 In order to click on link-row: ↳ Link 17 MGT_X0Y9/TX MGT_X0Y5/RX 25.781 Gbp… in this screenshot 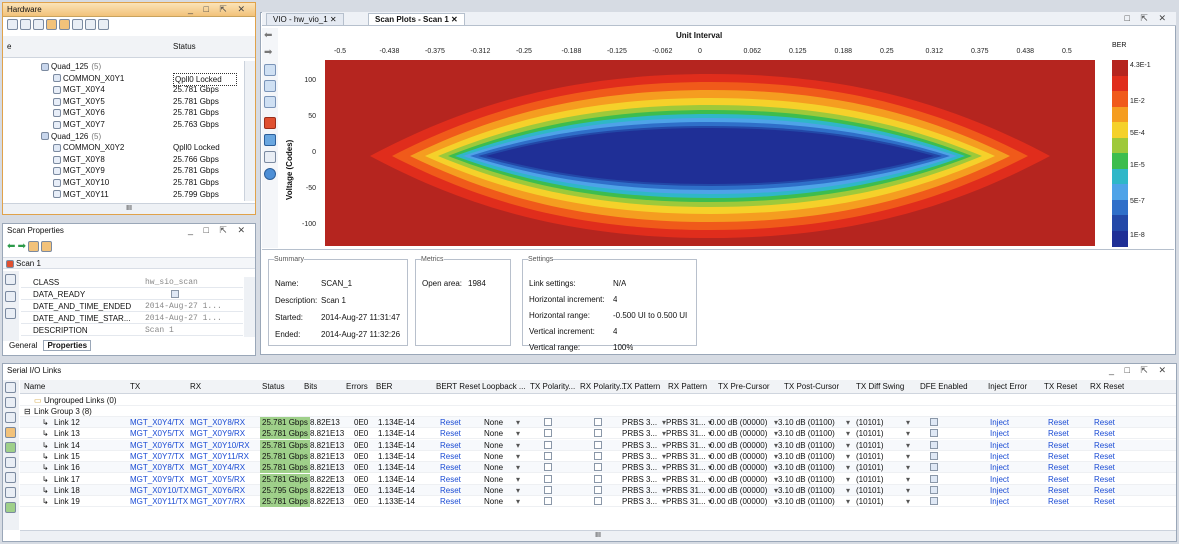, I will do `click(598, 479)`.